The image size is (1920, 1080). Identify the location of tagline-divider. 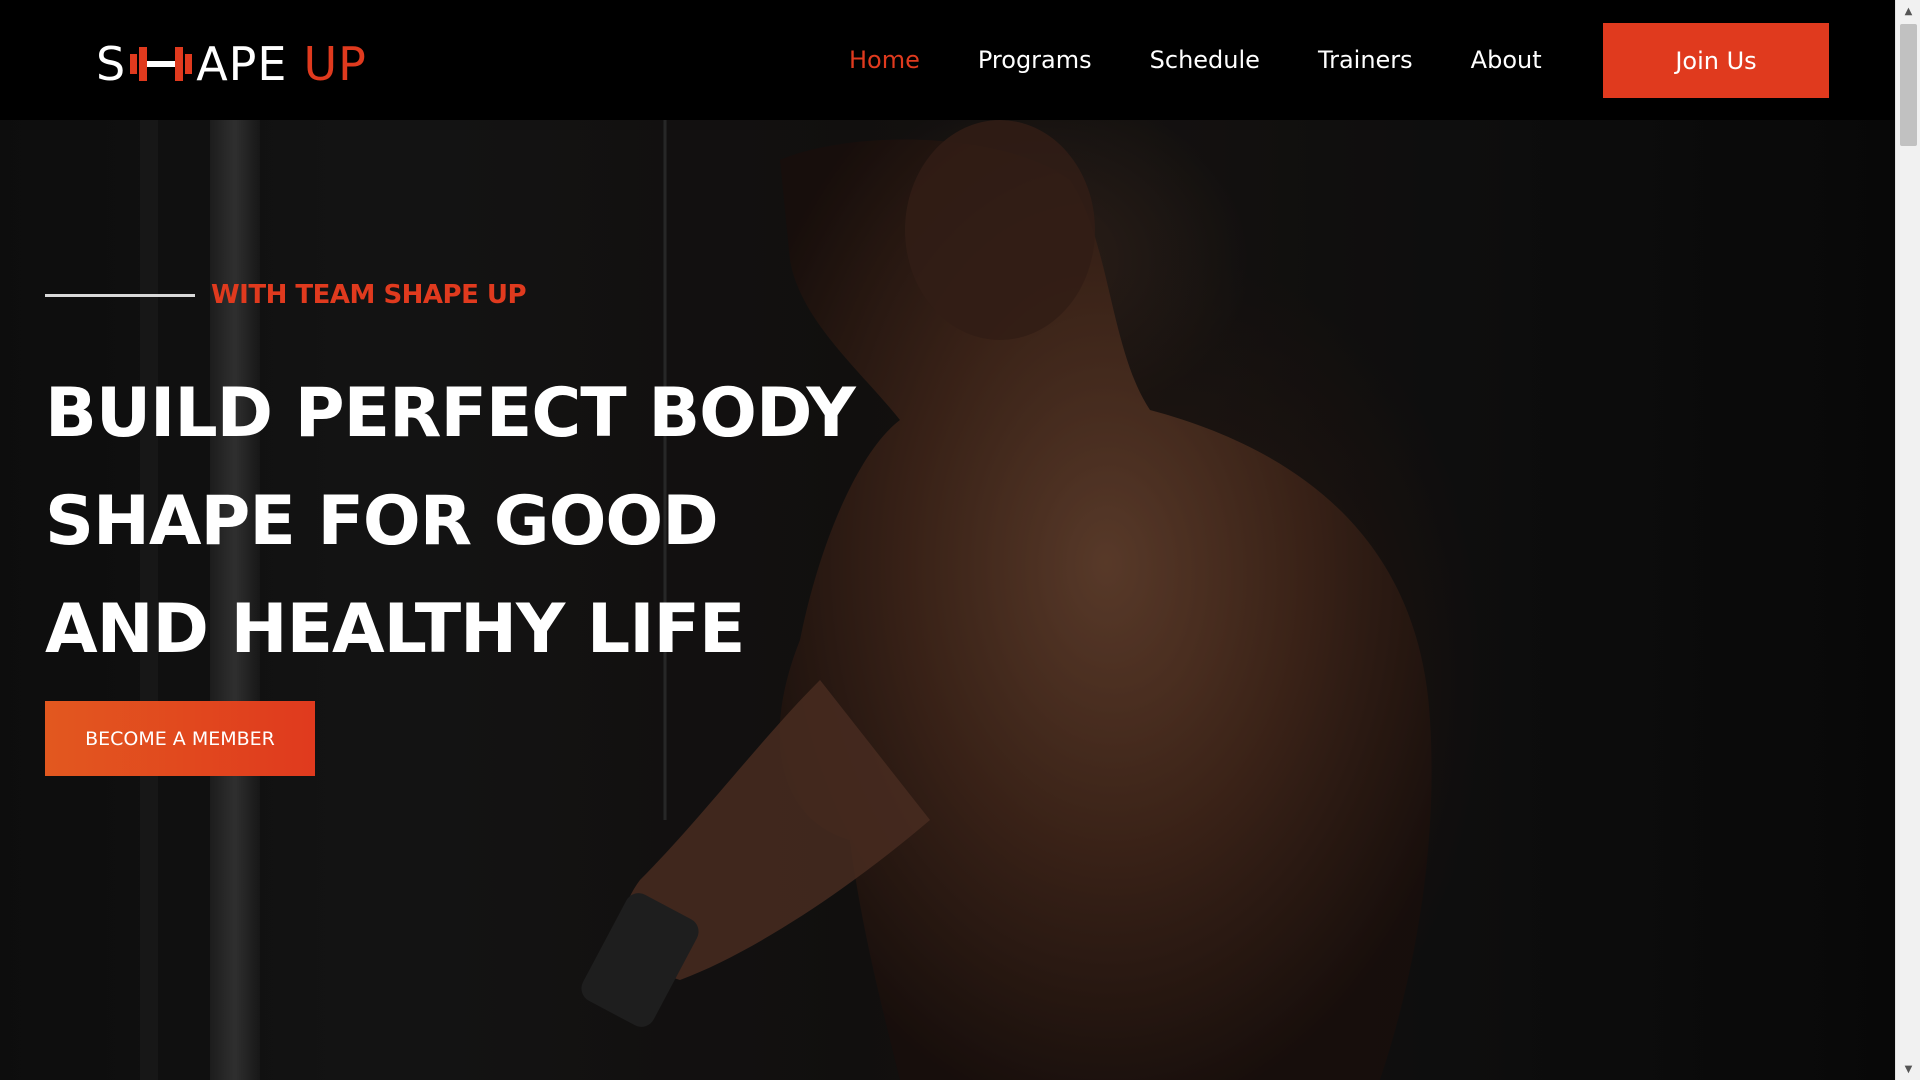
(120, 295).